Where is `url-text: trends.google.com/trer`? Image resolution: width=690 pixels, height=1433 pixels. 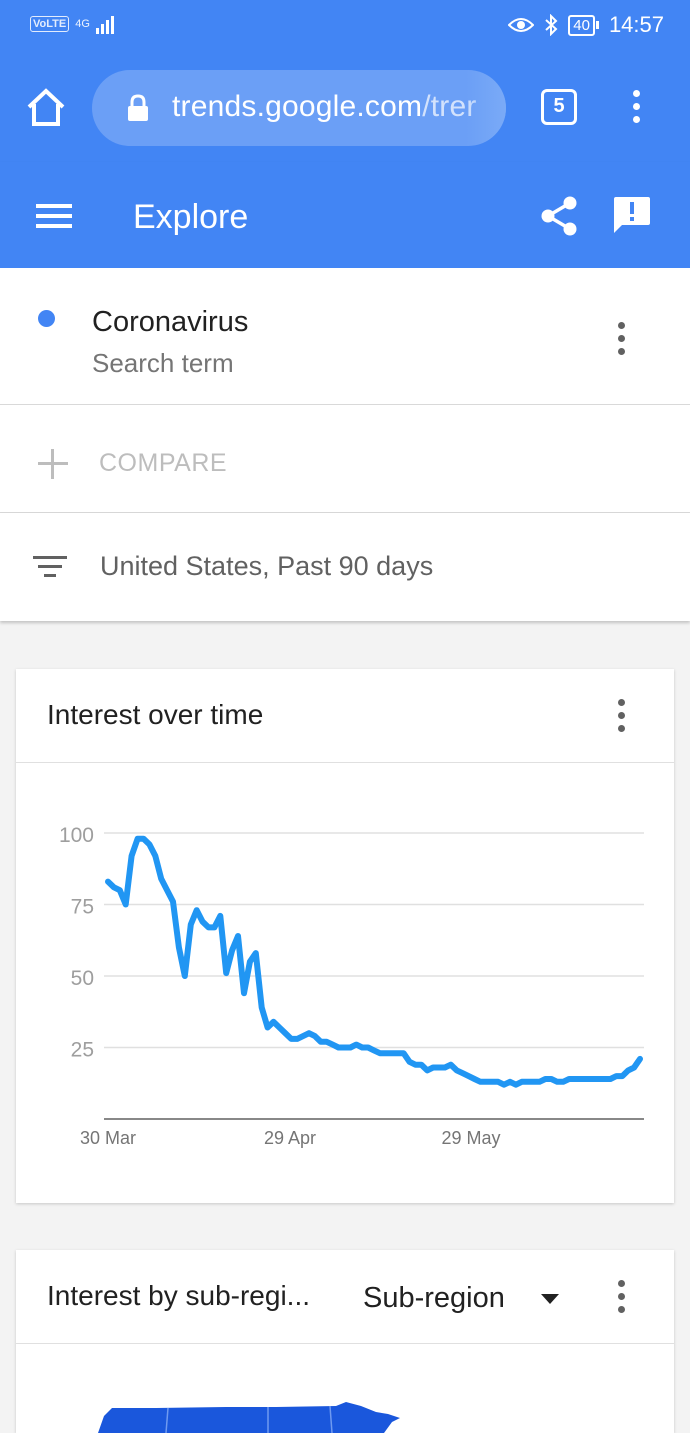 url-text: trends.google.com/trer is located at coordinates (324, 107).